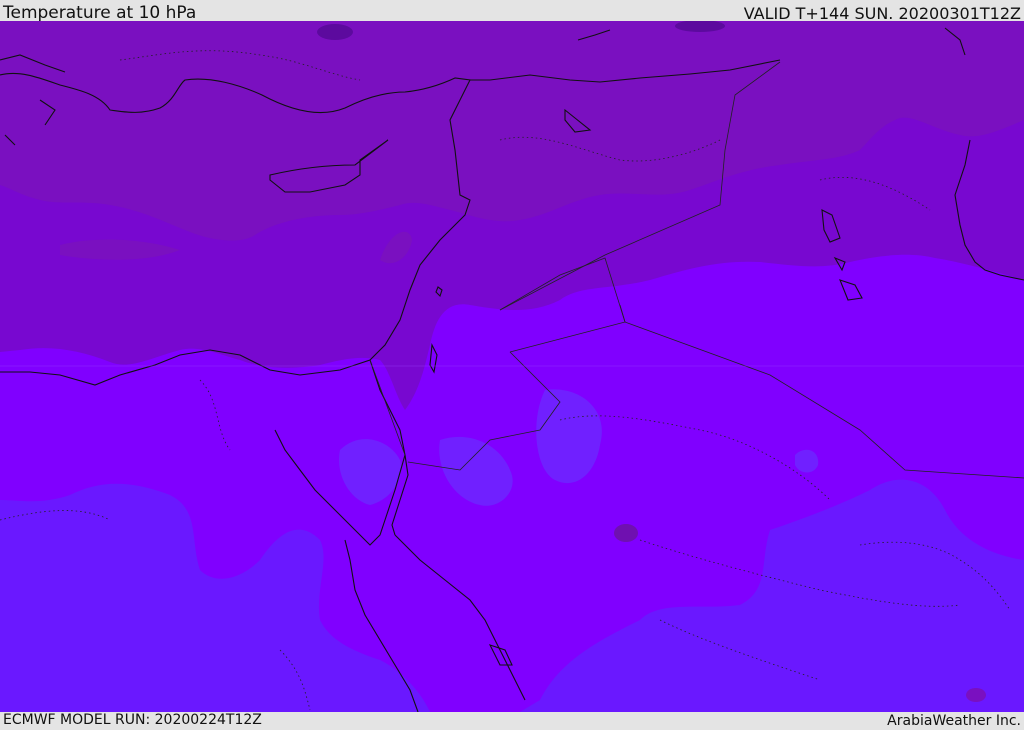 The height and width of the screenshot is (730, 1024). Describe the element at coordinates (807, 461) in the screenshot. I see `field-pocket-east` at that location.